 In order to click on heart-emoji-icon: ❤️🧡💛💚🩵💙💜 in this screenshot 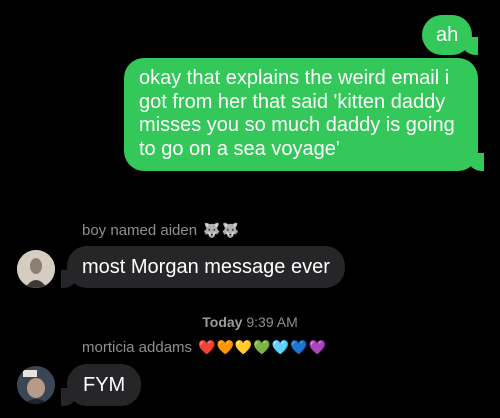, I will do `click(263, 347)`.